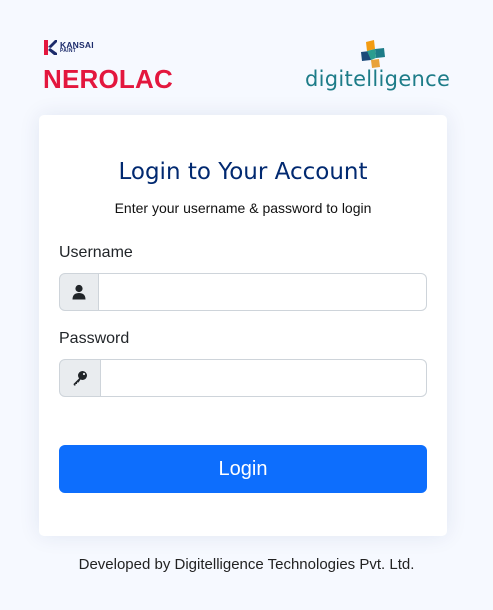 The width and height of the screenshot is (493, 610). Describe the element at coordinates (79, 292) in the screenshot. I see `person-icon` at that location.